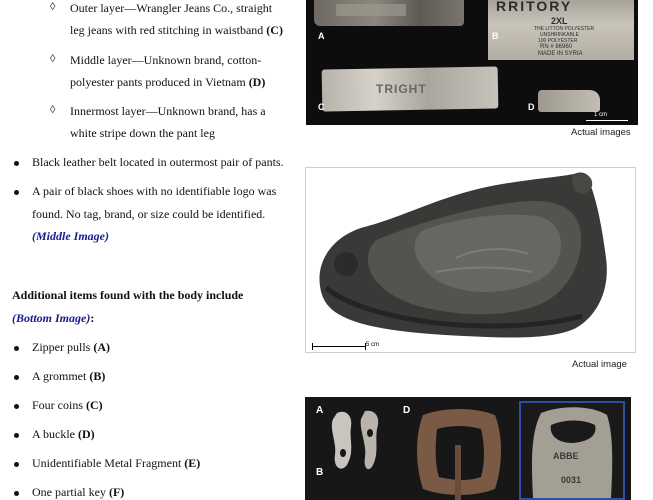  What do you see at coordinates (534, 7) in the screenshot?
I see `tag-b-brand-text: RRITORY` at bounding box center [534, 7].